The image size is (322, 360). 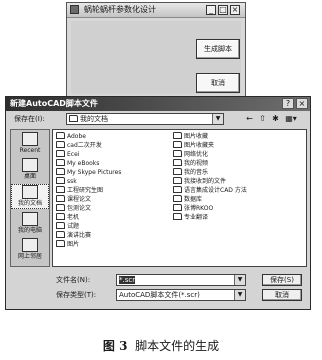 I want to click on help-button: ?, so click(x=288, y=103).